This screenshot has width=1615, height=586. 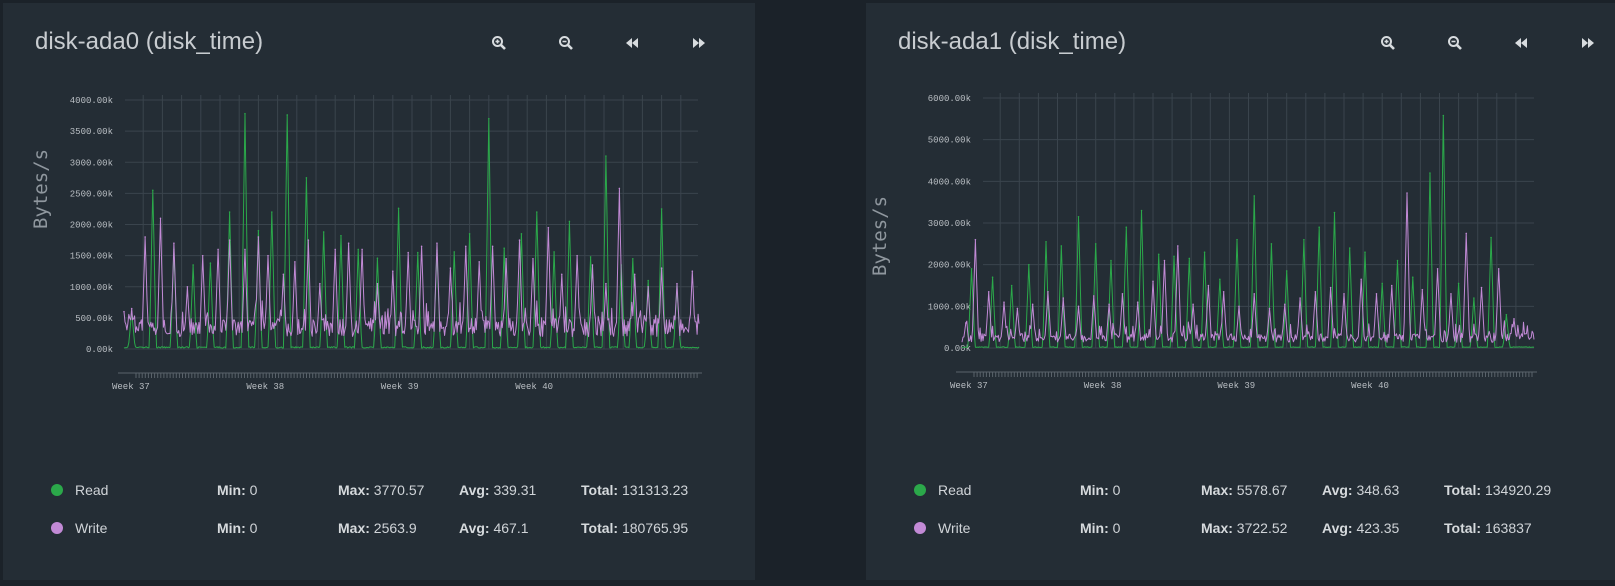 What do you see at coordinates (99, 350) in the screenshot?
I see `y-tick-label: 0.00k` at bounding box center [99, 350].